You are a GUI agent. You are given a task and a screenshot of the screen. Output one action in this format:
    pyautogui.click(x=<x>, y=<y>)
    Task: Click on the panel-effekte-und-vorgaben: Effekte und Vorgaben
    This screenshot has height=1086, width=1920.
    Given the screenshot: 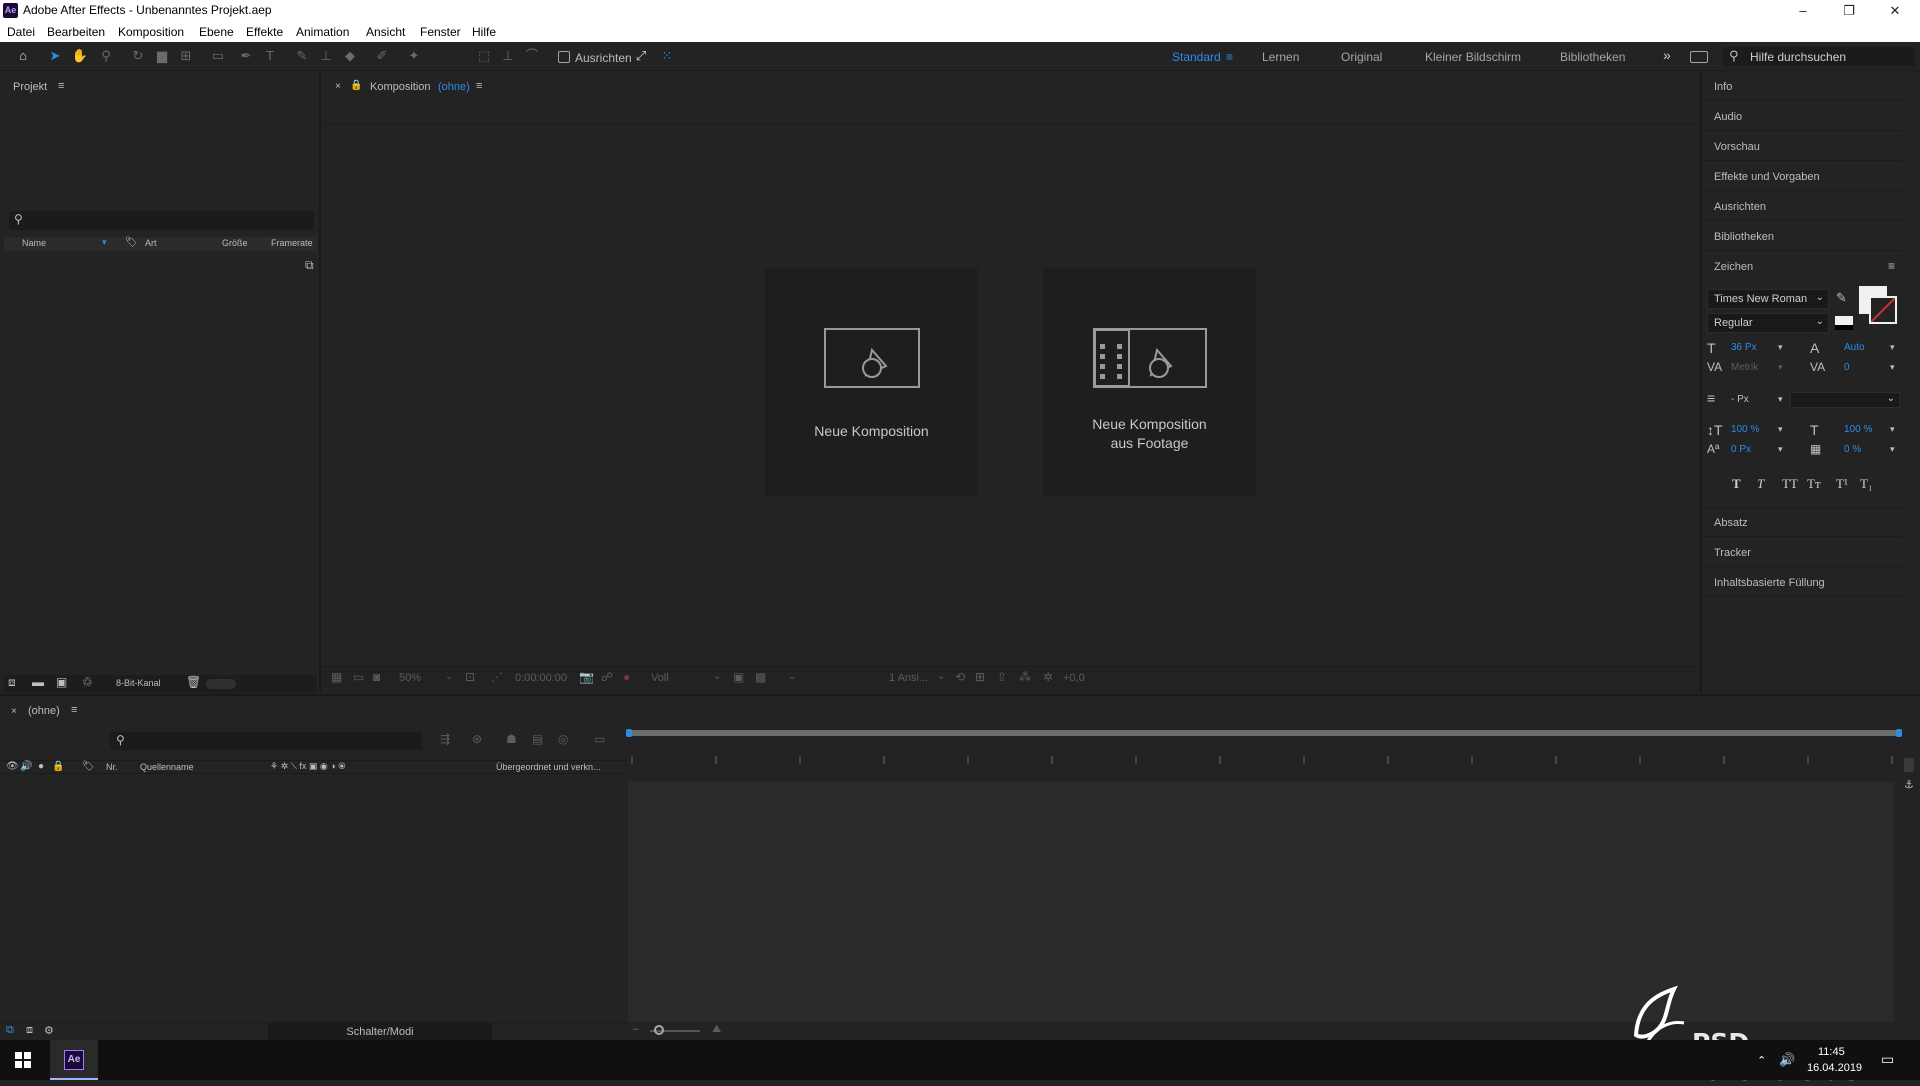 What is the action you would take?
    pyautogui.click(x=1803, y=176)
    